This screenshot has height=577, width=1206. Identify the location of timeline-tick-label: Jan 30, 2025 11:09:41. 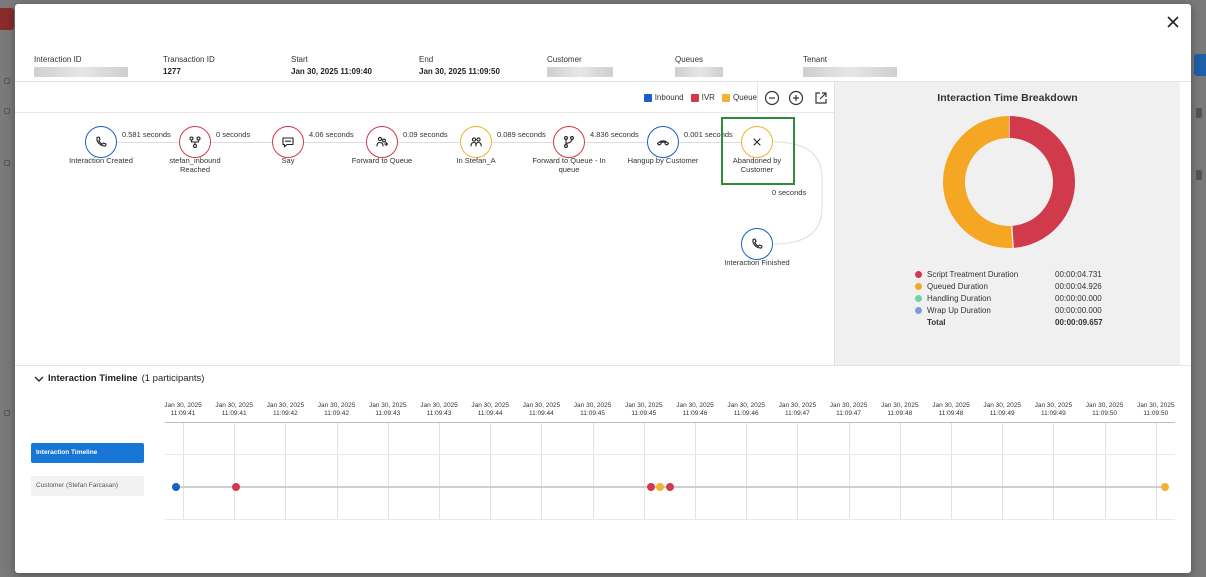
(234, 409).